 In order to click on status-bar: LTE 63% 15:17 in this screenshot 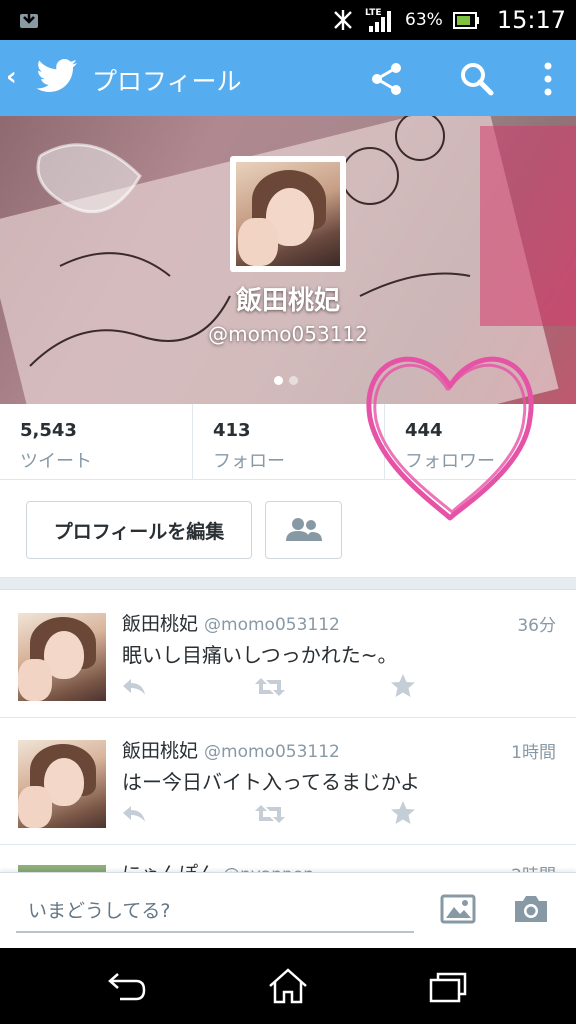, I will do `click(288, 20)`.